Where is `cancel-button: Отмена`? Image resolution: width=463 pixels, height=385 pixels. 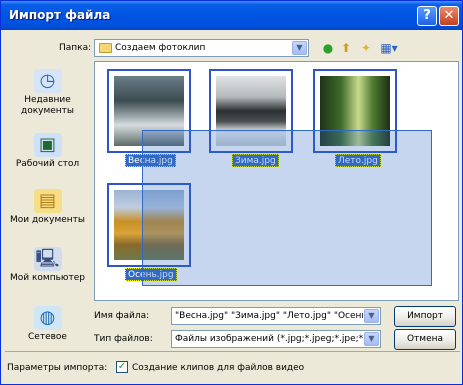 cancel-button: Отмена is located at coordinates (425, 339).